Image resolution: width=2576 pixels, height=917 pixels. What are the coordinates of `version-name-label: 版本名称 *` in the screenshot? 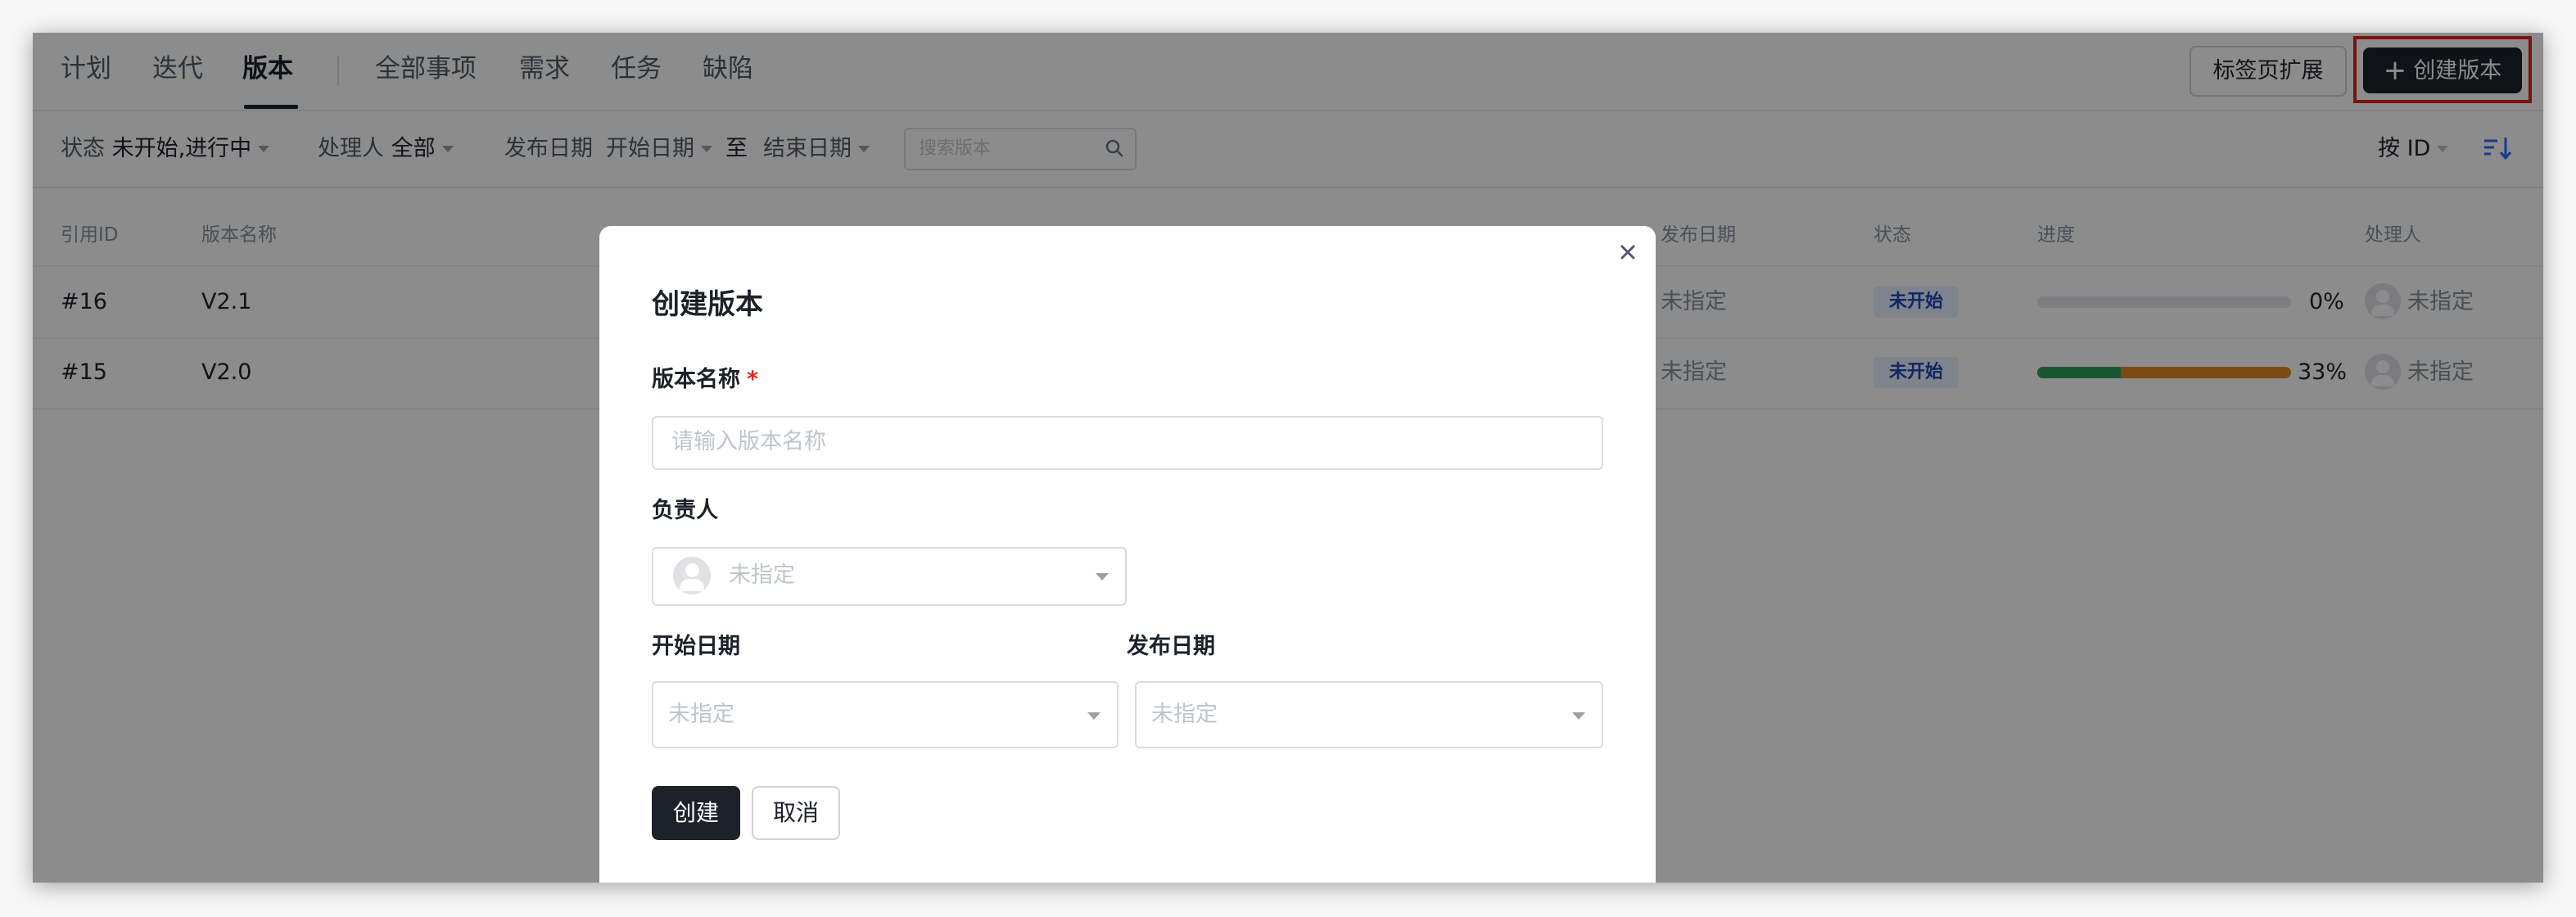 It's located at (705, 380).